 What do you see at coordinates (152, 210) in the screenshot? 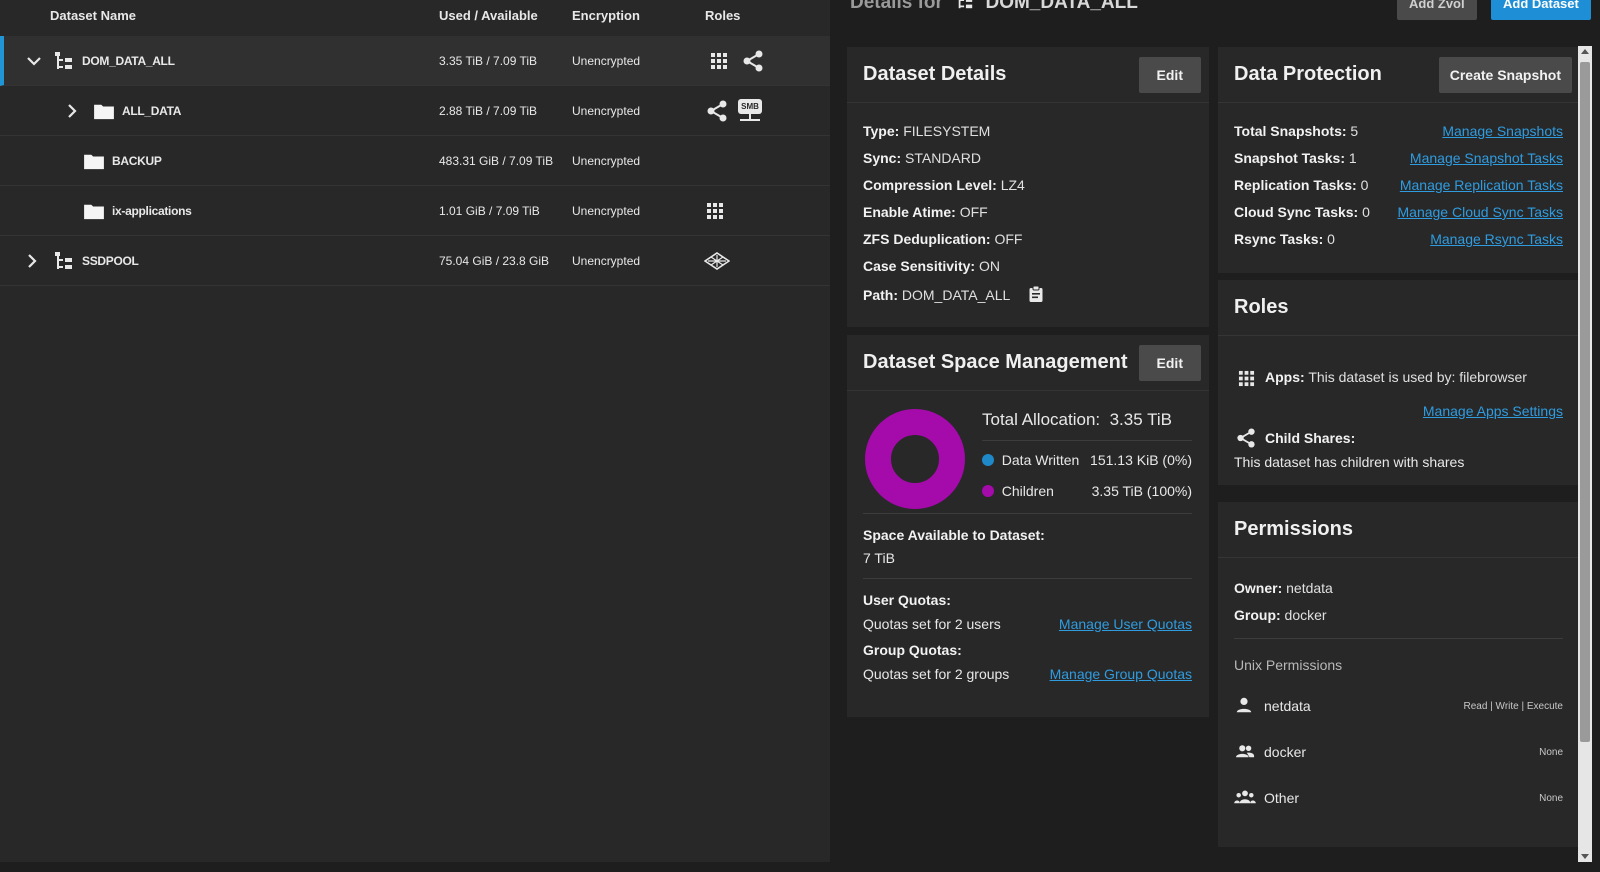
I see `dataset-name: ix-applications` at bounding box center [152, 210].